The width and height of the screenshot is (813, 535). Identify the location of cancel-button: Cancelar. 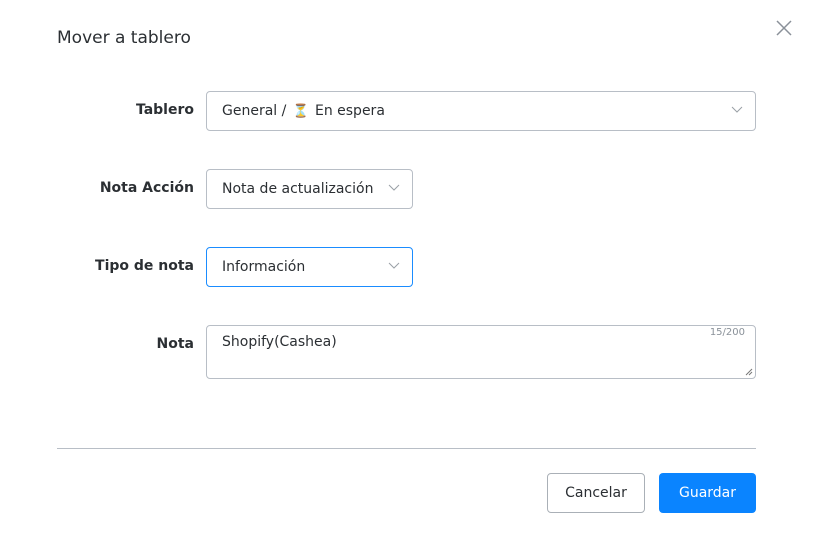
(596, 493).